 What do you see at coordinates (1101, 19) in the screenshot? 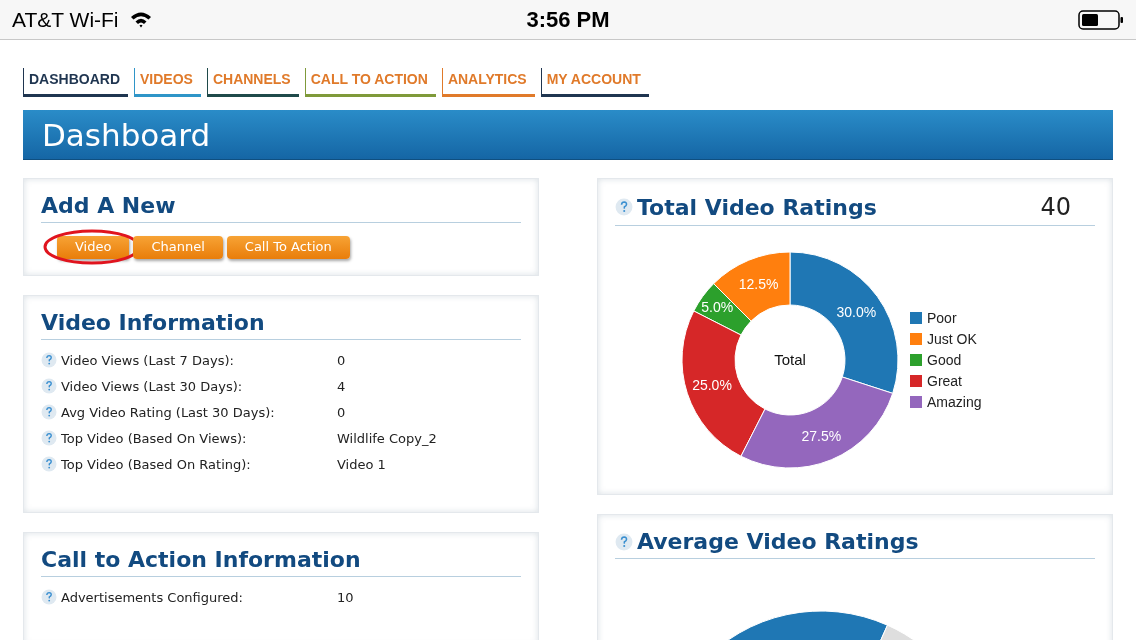
I see `battery-icon` at bounding box center [1101, 19].